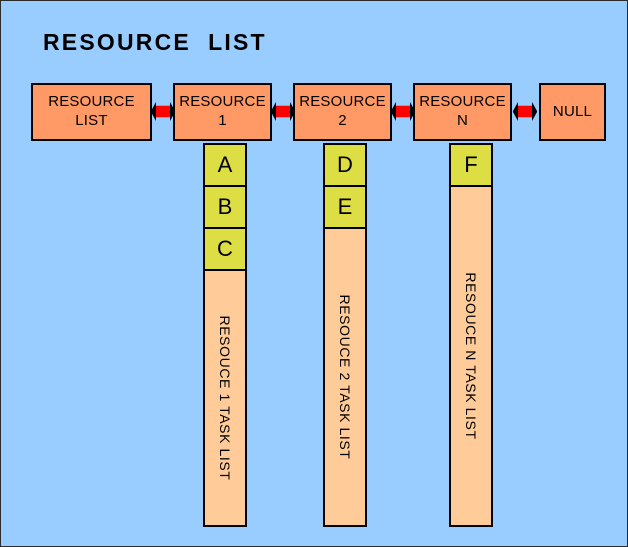 Image resolution: width=628 pixels, height=547 pixels. What do you see at coordinates (225, 250) in the screenshot?
I see `task-cell: C` at bounding box center [225, 250].